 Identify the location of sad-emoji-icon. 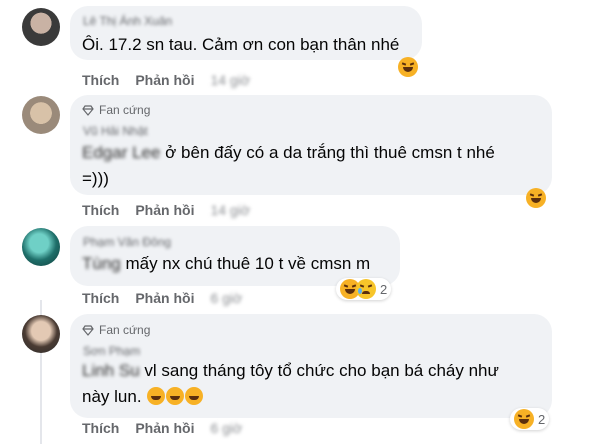
(366, 289).